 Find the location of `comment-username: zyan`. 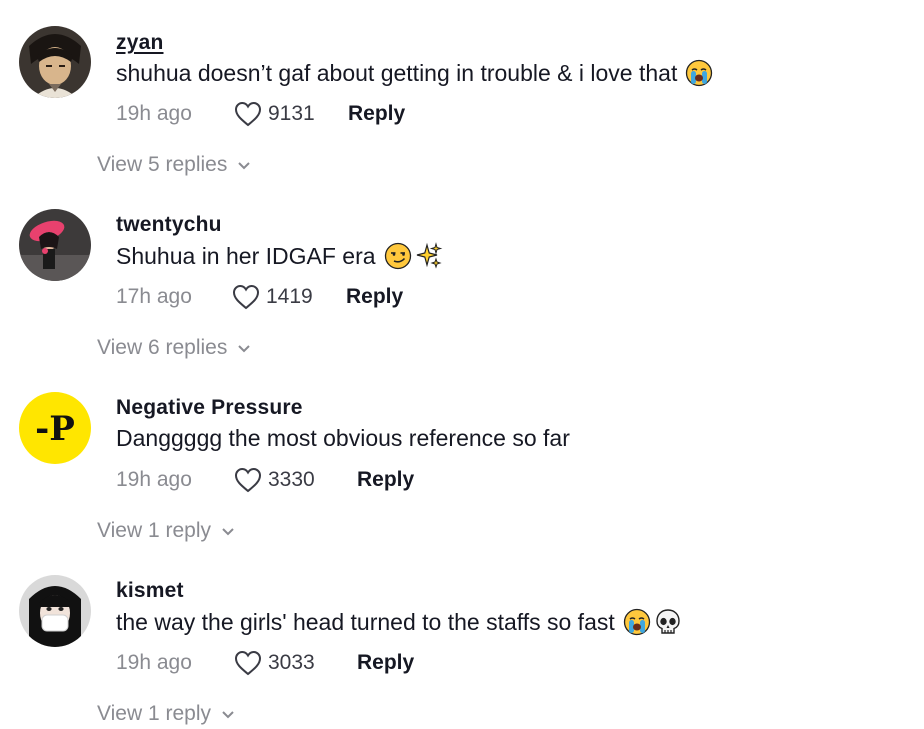

comment-username: zyan is located at coordinates (140, 43).